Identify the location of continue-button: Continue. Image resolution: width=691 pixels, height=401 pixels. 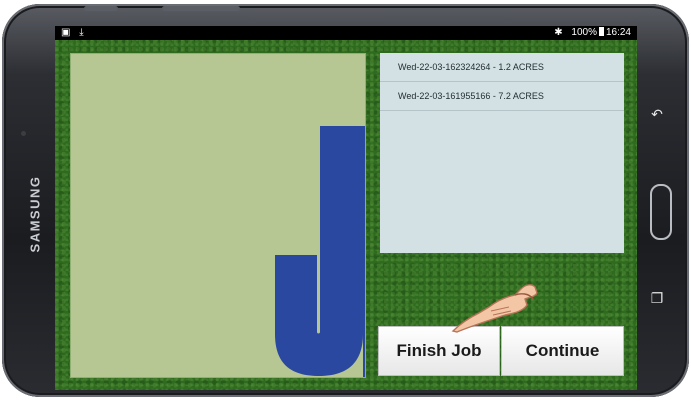
(562, 351).